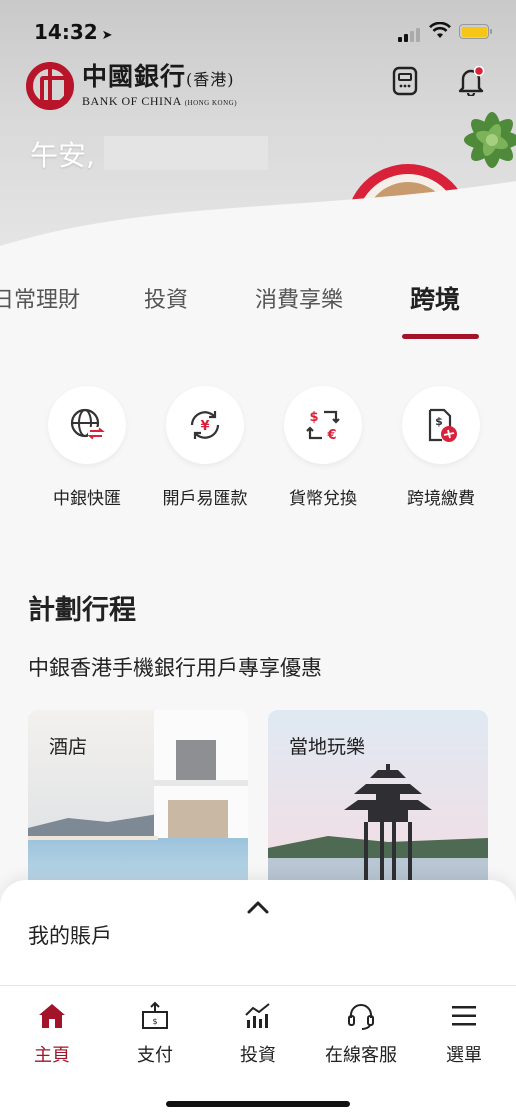 Image resolution: width=516 pixels, height=1117 pixels. What do you see at coordinates (134, 76) in the screenshot?
I see `brand-name-cn: 中國銀行` at bounding box center [134, 76].